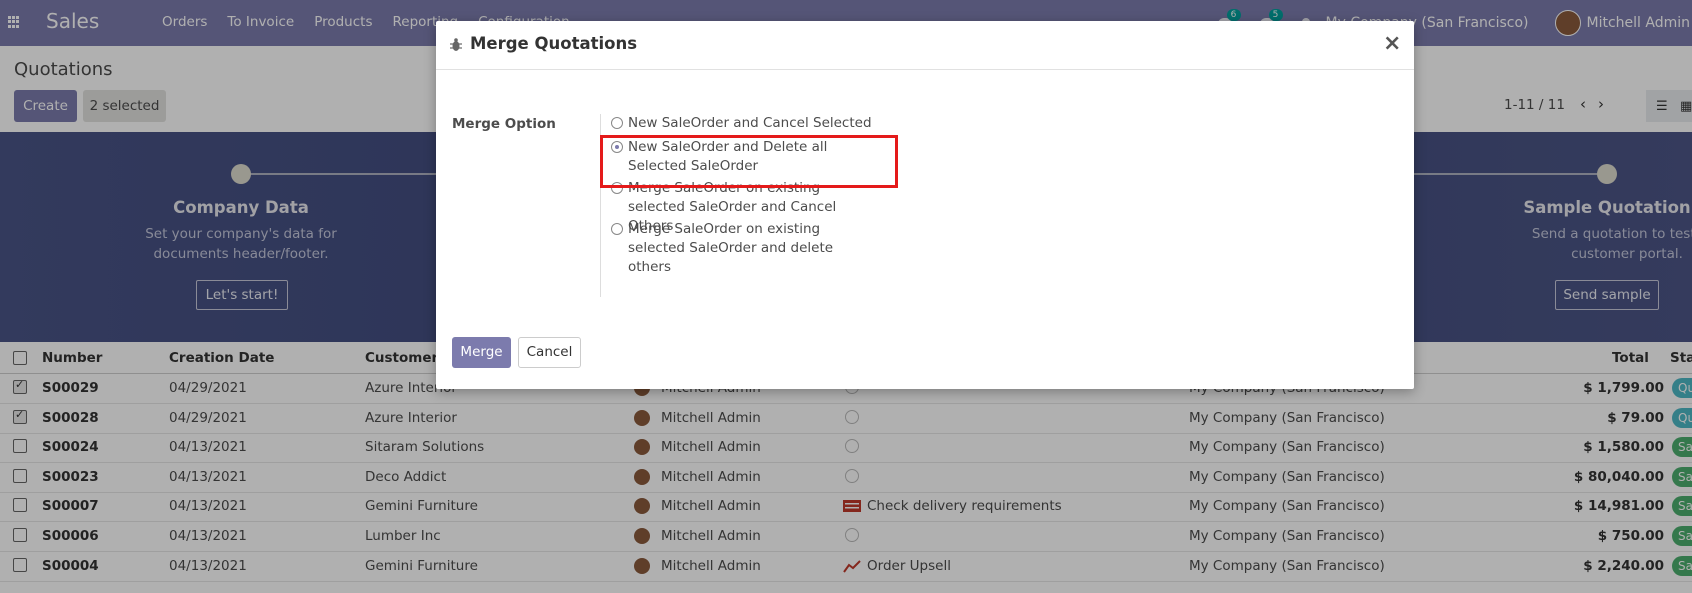 This screenshot has width=1692, height=593. What do you see at coordinates (749, 161) in the screenshot?
I see `selected-option-highlight` at bounding box center [749, 161].